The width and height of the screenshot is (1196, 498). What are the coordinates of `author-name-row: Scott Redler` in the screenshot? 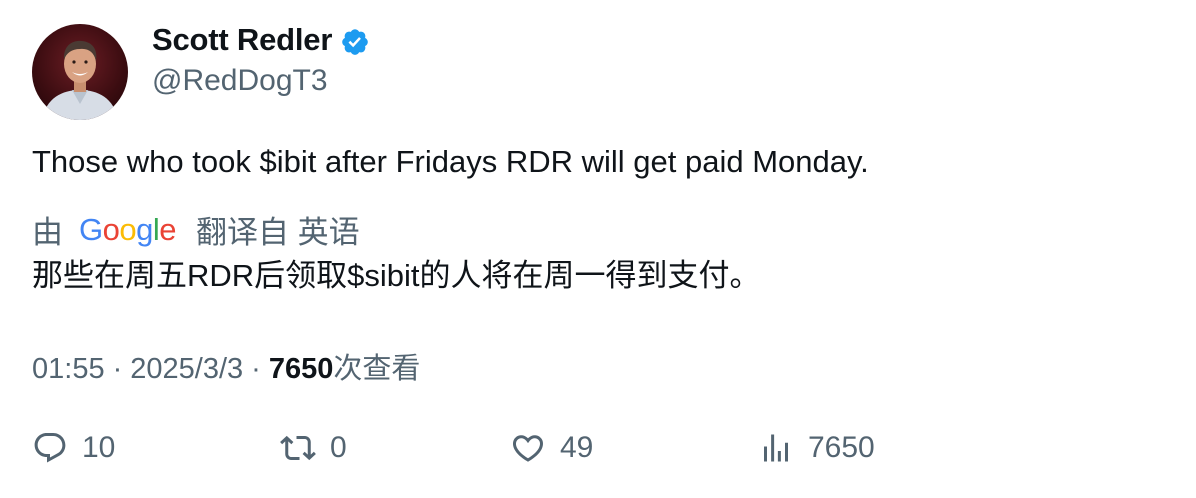 It's located at (261, 40).